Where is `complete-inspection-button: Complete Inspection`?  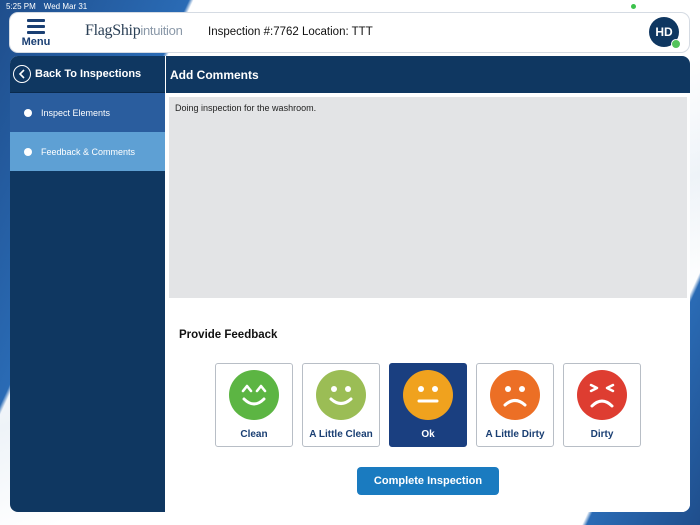
complete-inspection-button: Complete Inspection is located at coordinates (428, 481).